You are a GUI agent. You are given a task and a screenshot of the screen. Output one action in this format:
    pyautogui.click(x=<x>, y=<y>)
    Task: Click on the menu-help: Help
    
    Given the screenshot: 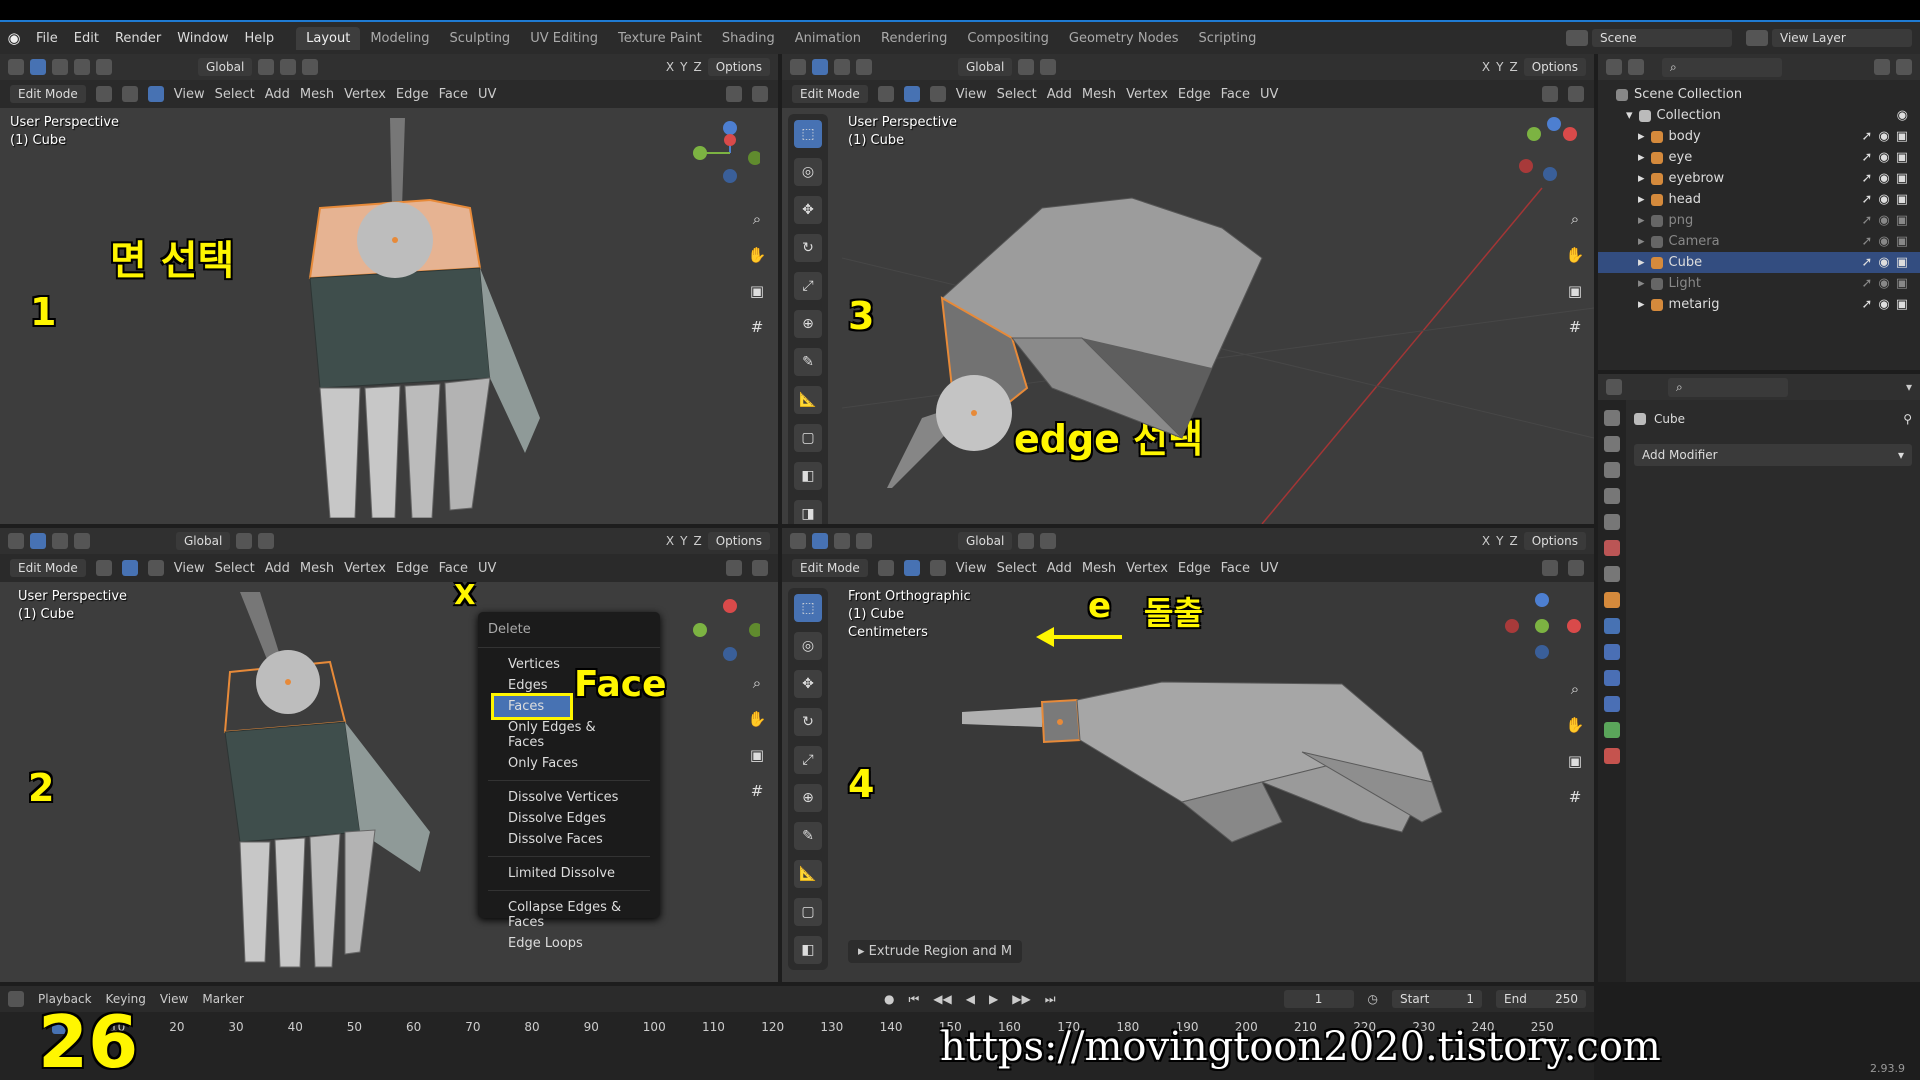 What is the action you would take?
    pyautogui.click(x=260, y=38)
    